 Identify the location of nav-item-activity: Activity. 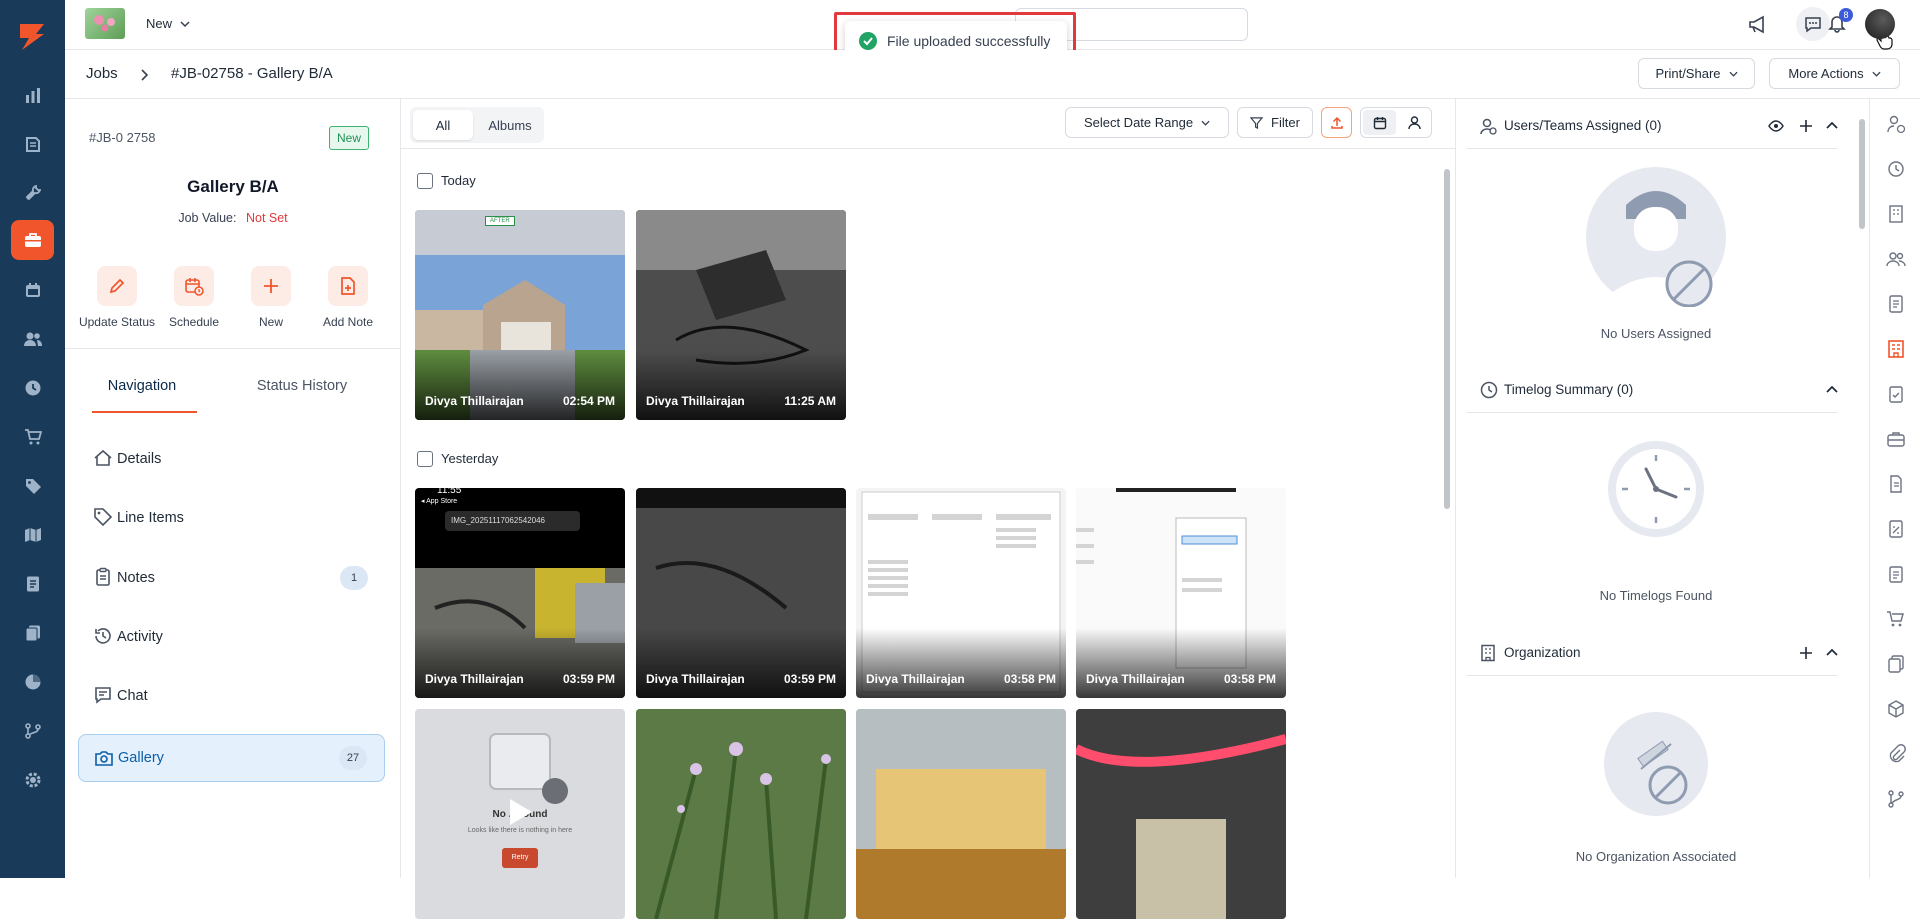
(231, 637).